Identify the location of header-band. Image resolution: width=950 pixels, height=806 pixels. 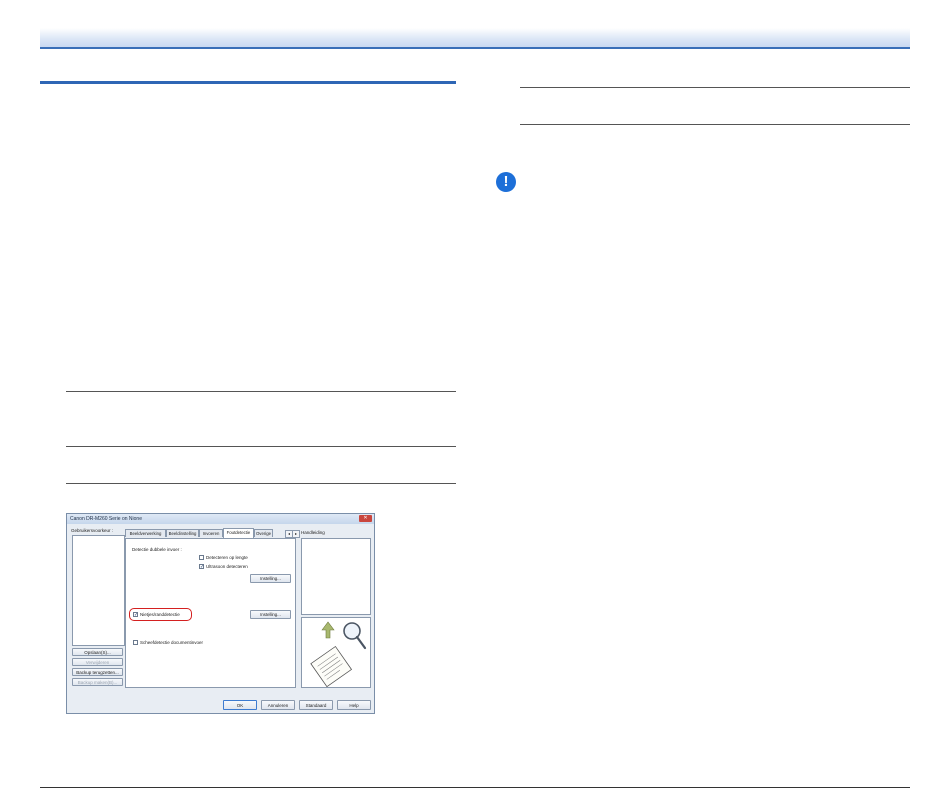
(475, 38).